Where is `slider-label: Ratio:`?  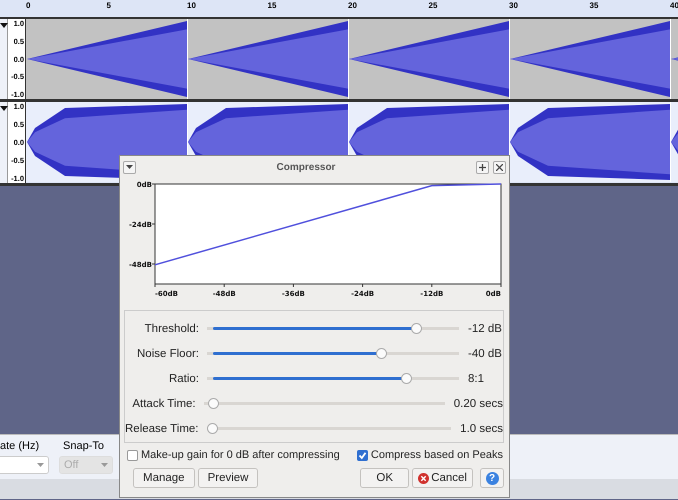 slider-label: Ratio: is located at coordinates (183, 378).